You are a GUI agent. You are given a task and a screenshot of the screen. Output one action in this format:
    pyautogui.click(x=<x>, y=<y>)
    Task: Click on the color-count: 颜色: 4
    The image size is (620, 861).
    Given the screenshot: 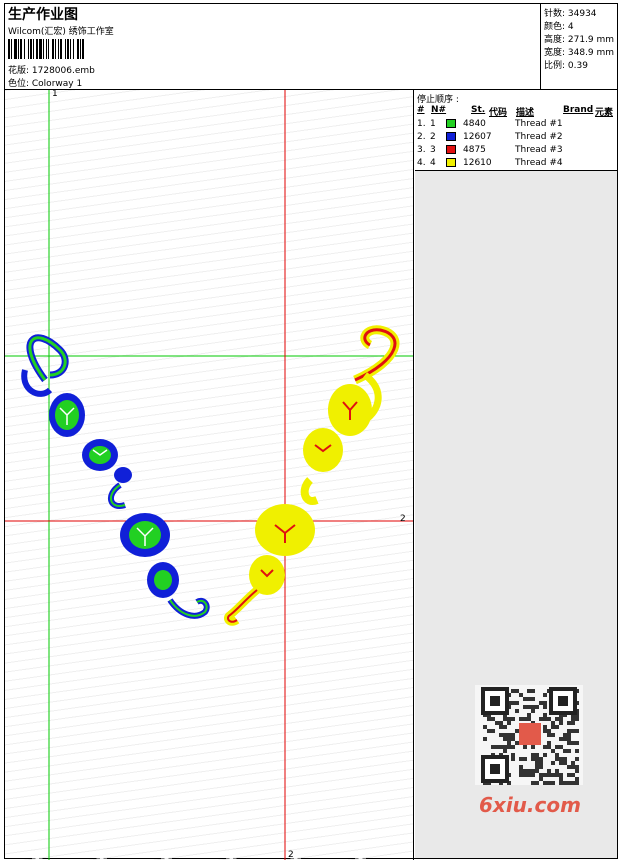 What is the action you would take?
    pyautogui.click(x=559, y=27)
    